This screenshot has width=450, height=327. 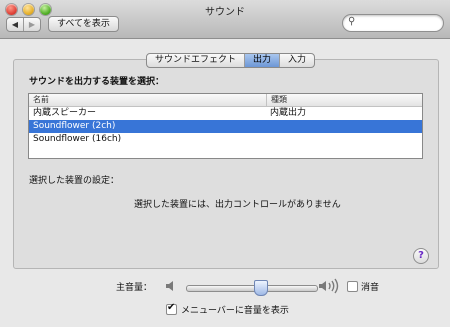 What do you see at coordinates (134, 288) in the screenshot?
I see `output-volume-label: 主音量：` at bounding box center [134, 288].